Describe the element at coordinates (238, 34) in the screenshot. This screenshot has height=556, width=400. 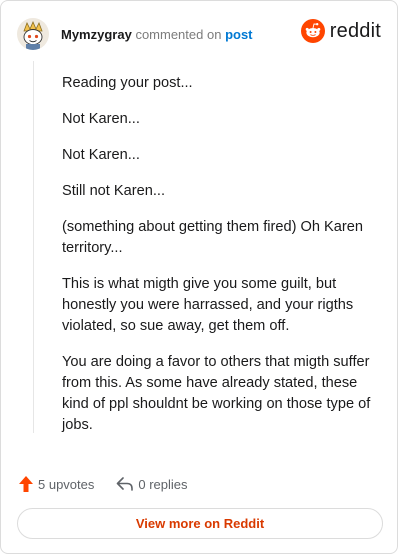
I see `post-link: post` at that location.